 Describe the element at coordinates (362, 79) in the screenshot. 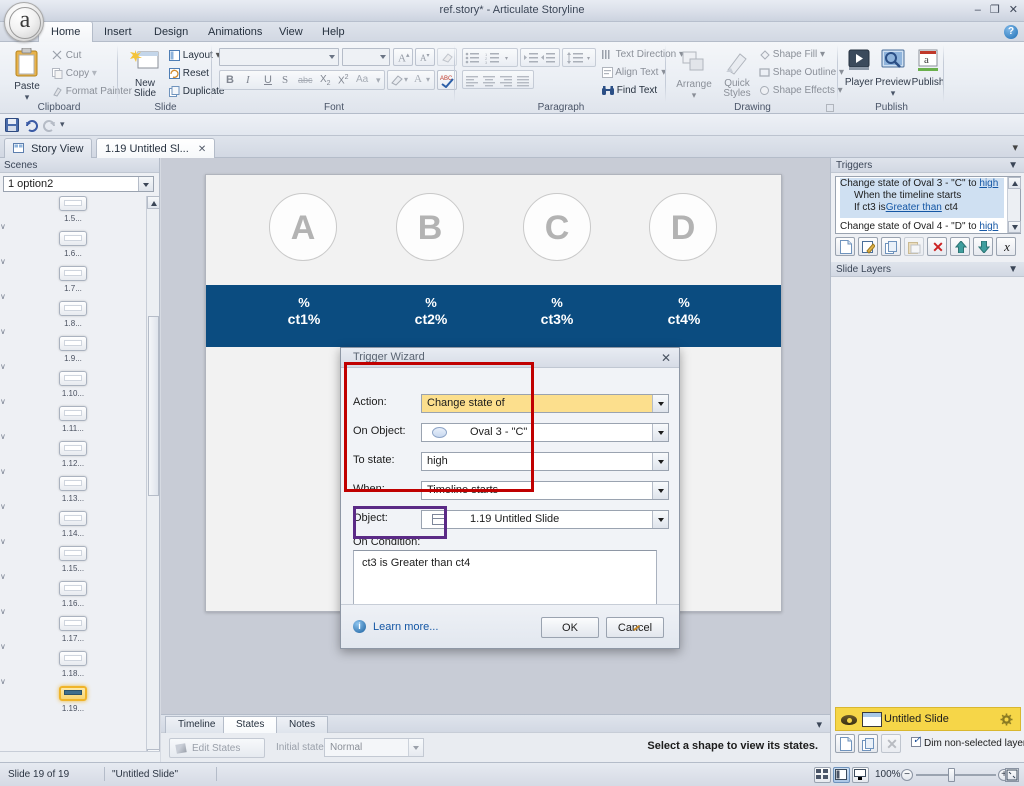

I see `change-case-button: Aa` at that location.